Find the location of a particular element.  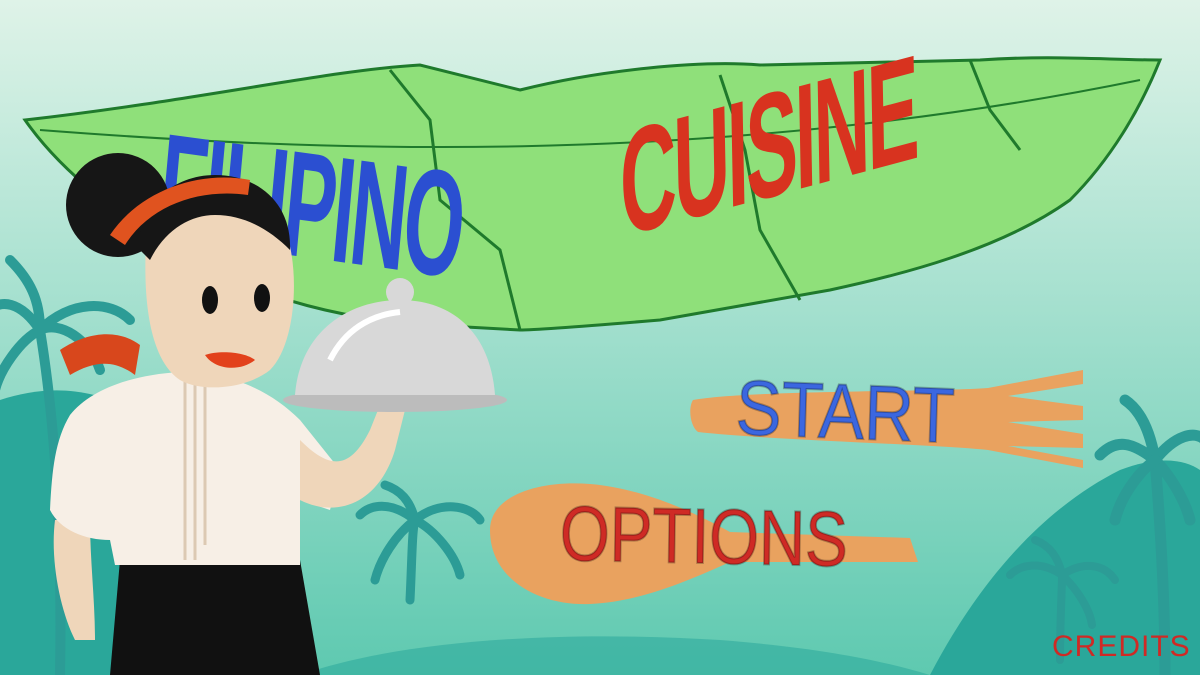

options-label: OPTIONS is located at coordinates (703, 536).